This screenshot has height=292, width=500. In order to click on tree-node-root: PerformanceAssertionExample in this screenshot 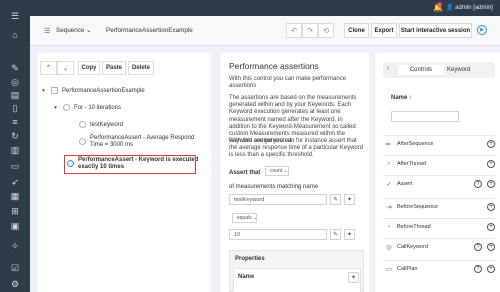, I will do `click(98, 90)`.